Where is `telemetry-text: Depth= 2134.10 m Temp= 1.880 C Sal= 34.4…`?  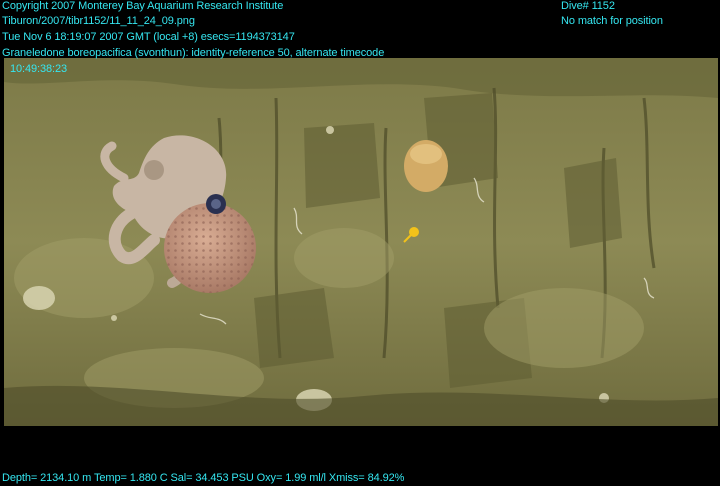
telemetry-text: Depth= 2134.10 m Temp= 1.880 C Sal= 34.4… is located at coordinates (203, 478).